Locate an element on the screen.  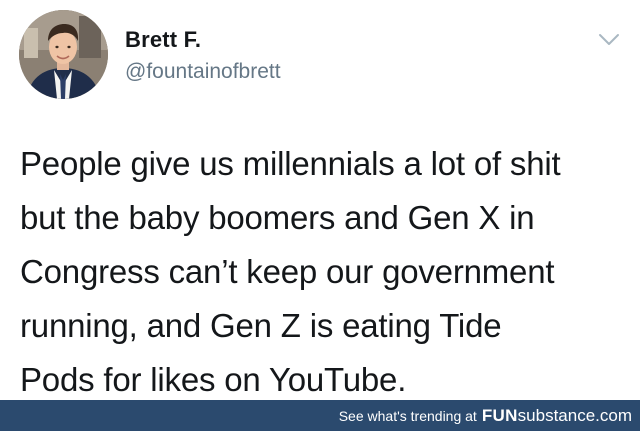
footer-brand-domain: .com is located at coordinates (613, 415).